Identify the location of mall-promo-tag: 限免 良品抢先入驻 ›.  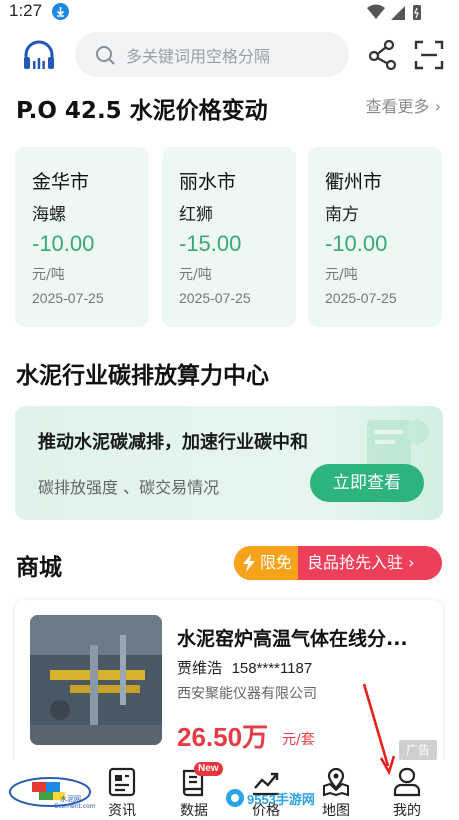
(338, 563).